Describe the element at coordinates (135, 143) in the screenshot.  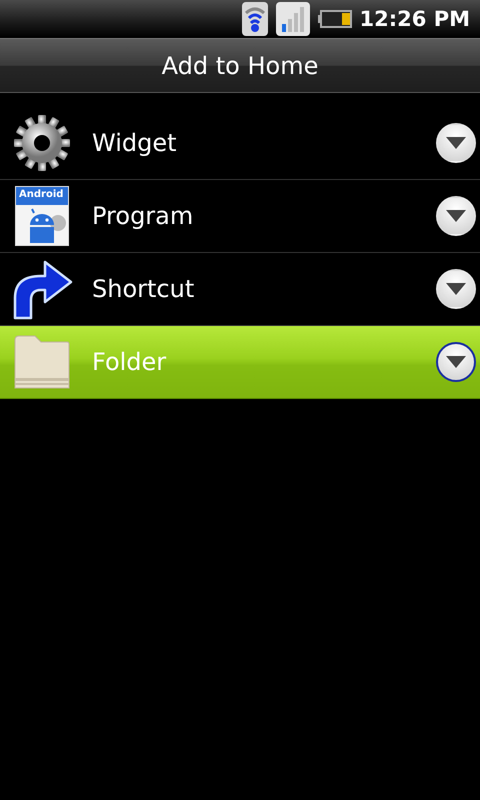
I see `item-label: Widget` at that location.